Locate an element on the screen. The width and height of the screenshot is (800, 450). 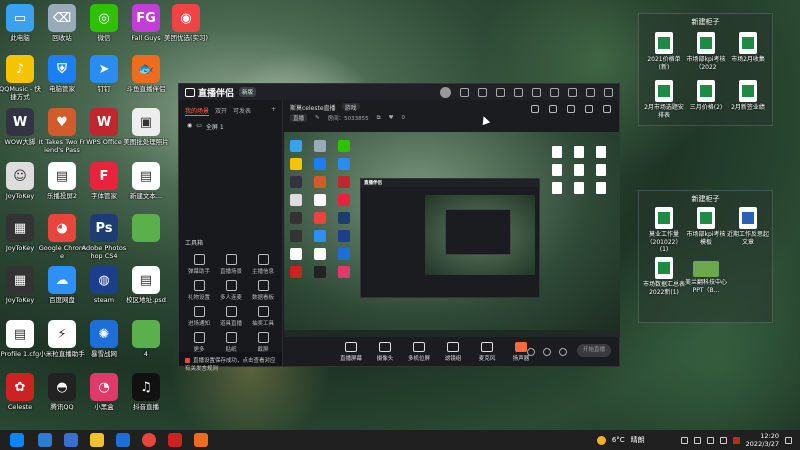
toolbox-item: 截屏 is located at coordinates (263, 342).